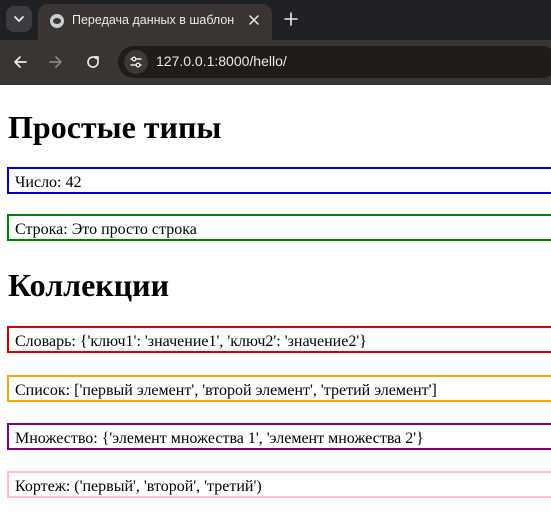 The width and height of the screenshot is (551, 519). Describe the element at coordinates (279, 484) in the screenshot. I see `tuple-box: Кортеж: ('первый', 'второй', 'третий')` at that location.